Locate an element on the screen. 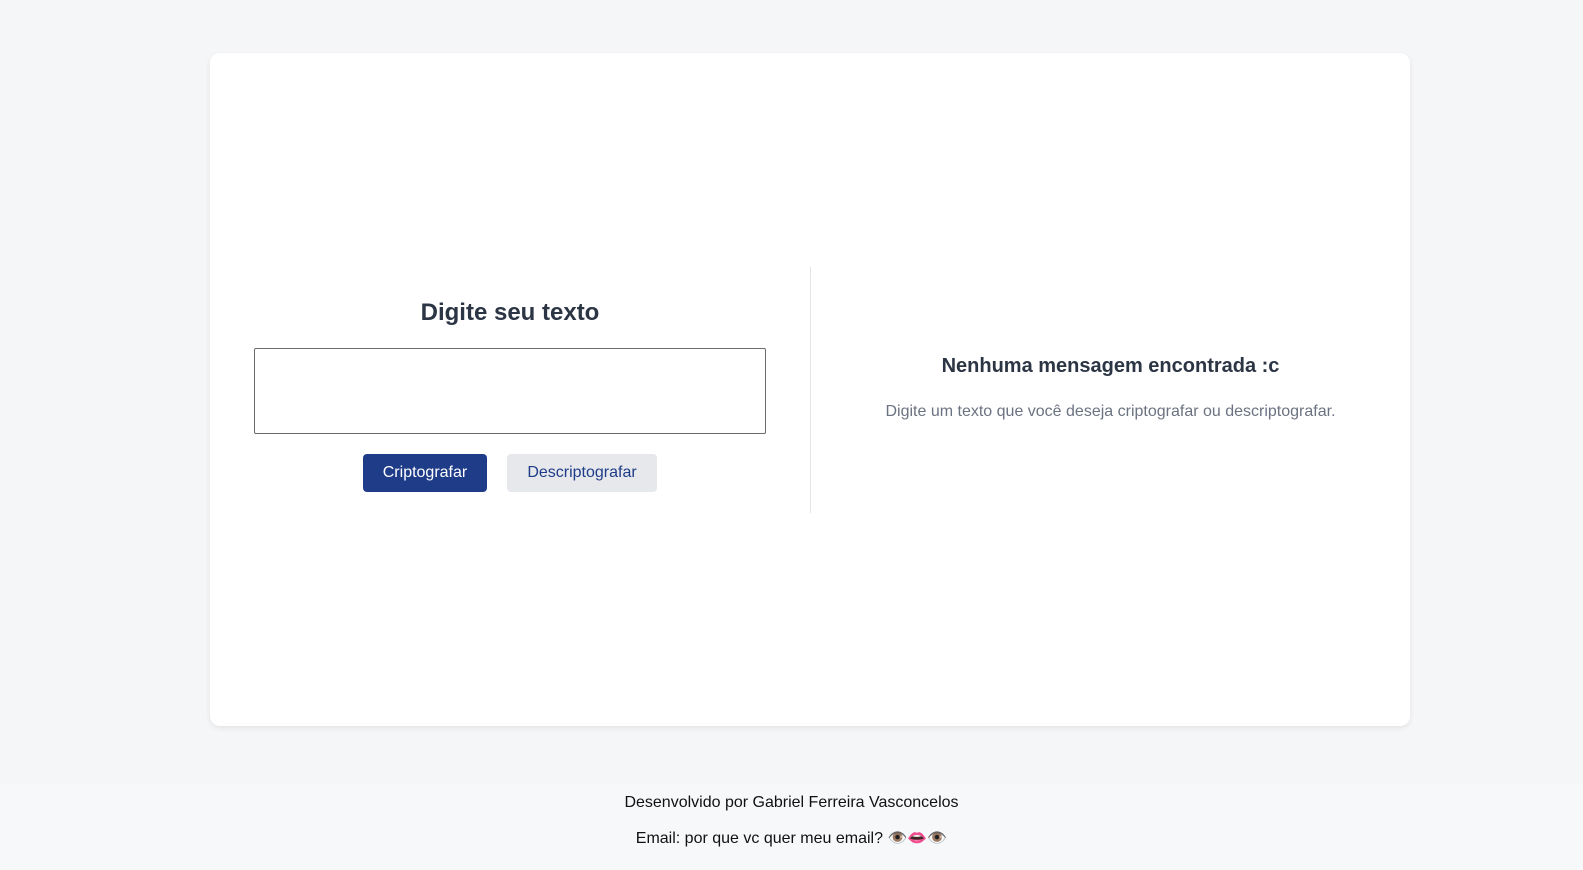  footer-email: Email: por que vc quer meu email? 👁️👄👁️ is located at coordinates (791, 838).